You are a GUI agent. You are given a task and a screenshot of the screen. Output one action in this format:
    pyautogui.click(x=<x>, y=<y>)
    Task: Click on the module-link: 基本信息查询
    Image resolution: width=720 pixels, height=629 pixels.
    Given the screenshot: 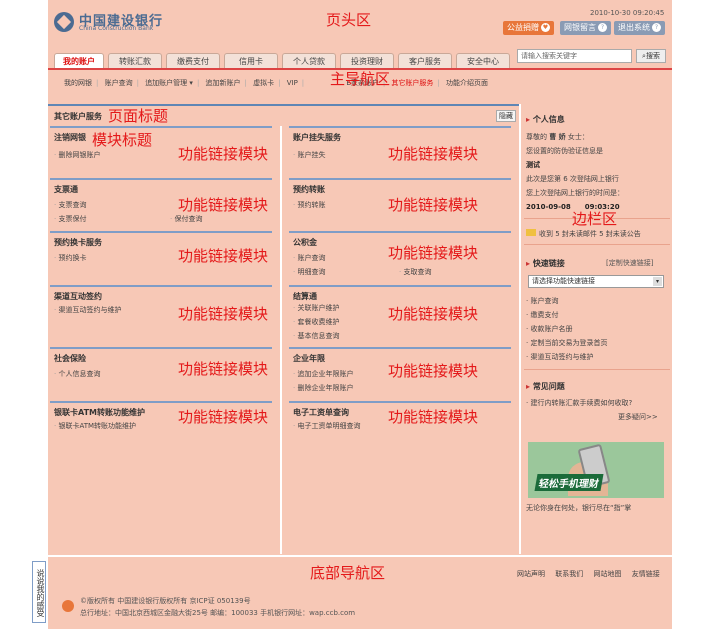 What is the action you would take?
    pyautogui.click(x=316, y=336)
    